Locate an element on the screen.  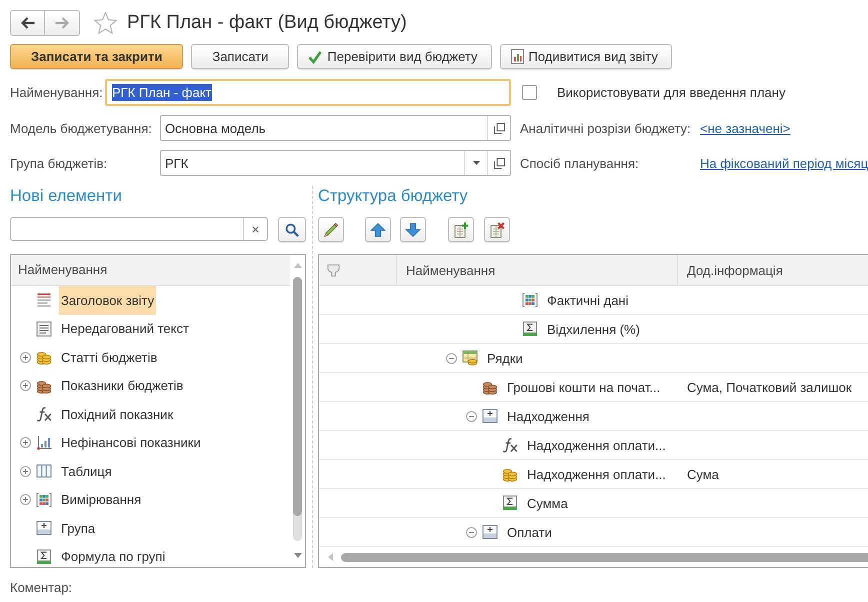
move-down-button is located at coordinates (413, 229).